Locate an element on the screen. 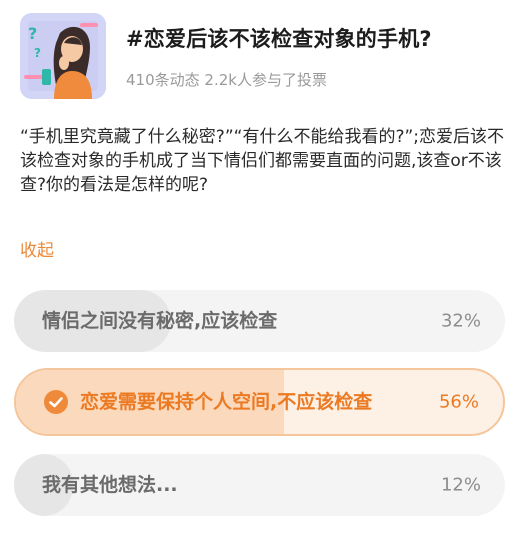 This screenshot has height=539, width=521. poll-option-3: 我有其他想法... 12% is located at coordinates (259, 485).